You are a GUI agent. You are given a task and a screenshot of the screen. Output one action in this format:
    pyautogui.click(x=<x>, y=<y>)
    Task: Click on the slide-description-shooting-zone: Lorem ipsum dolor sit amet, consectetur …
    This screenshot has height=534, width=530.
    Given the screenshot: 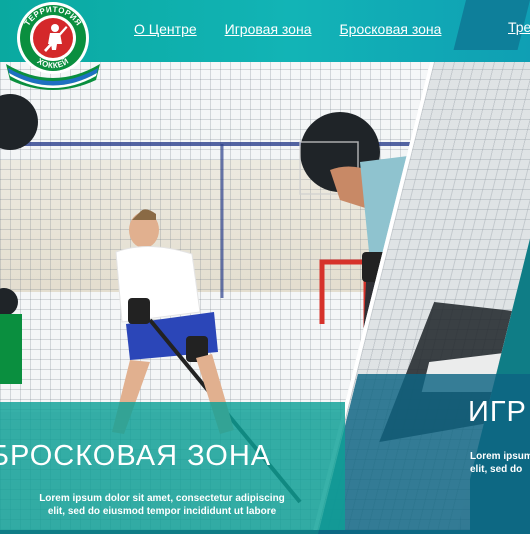 What is the action you would take?
    pyautogui.click(x=162, y=505)
    